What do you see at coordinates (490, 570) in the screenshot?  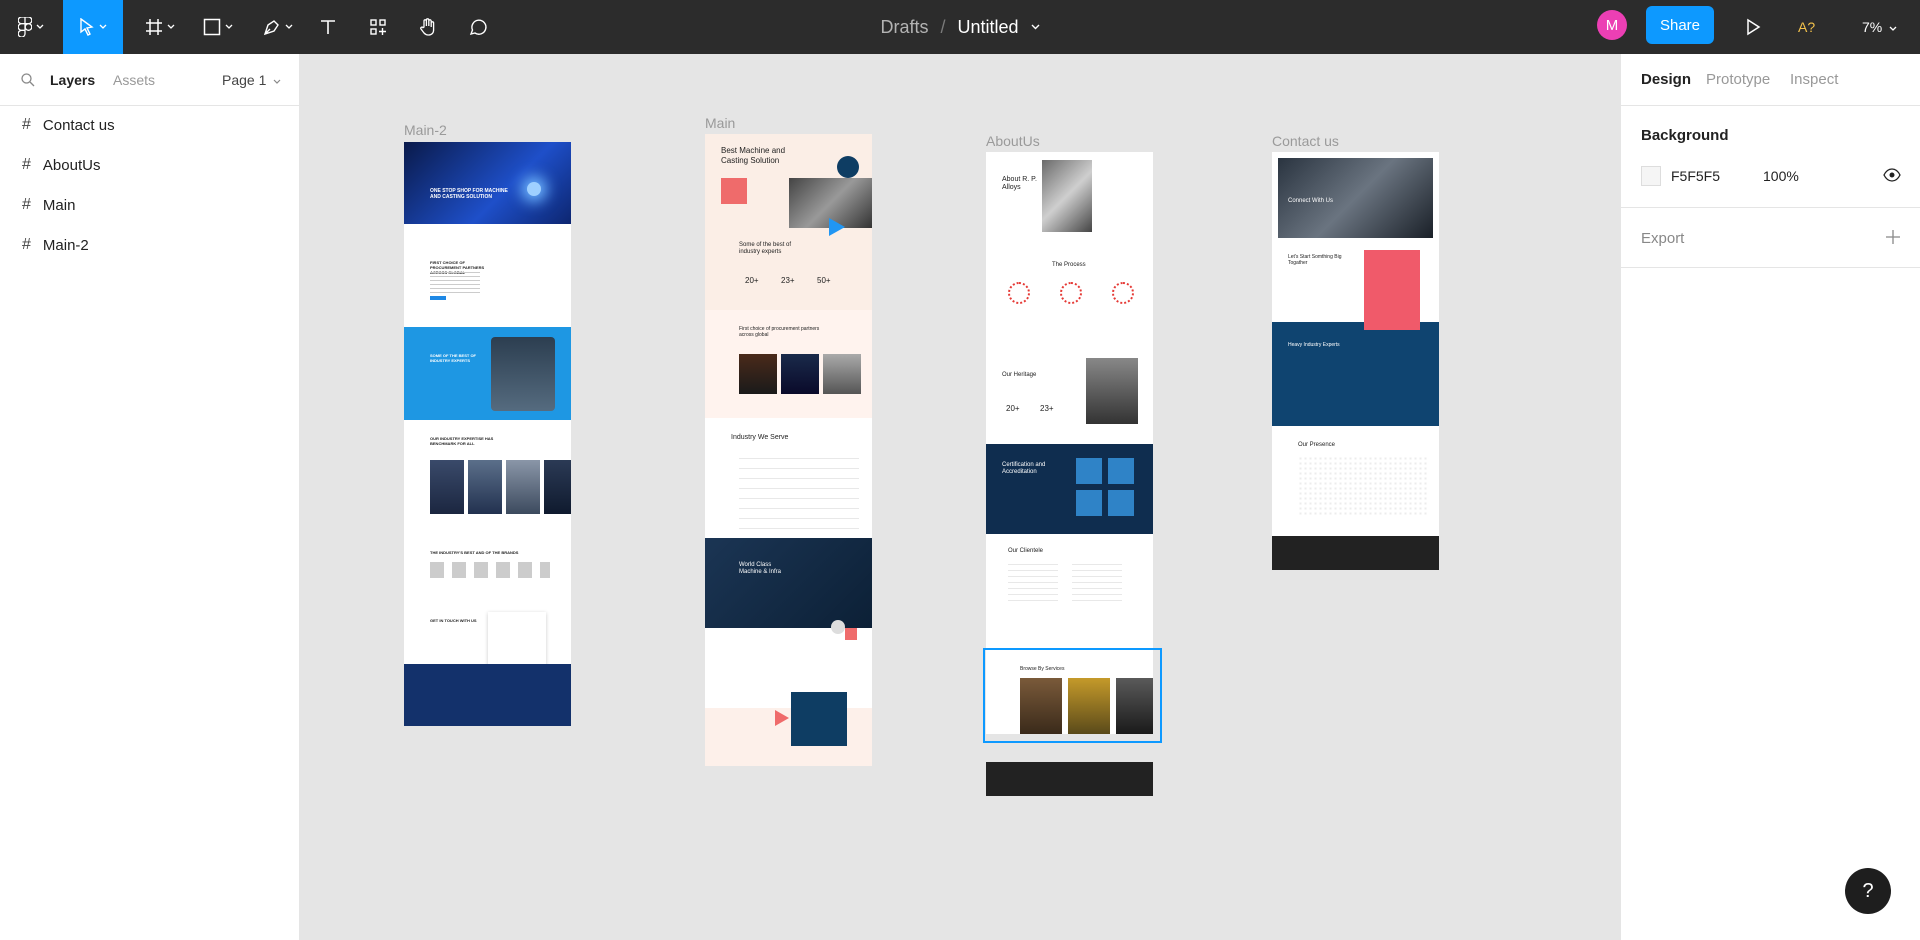 I see `brand-logos` at bounding box center [490, 570].